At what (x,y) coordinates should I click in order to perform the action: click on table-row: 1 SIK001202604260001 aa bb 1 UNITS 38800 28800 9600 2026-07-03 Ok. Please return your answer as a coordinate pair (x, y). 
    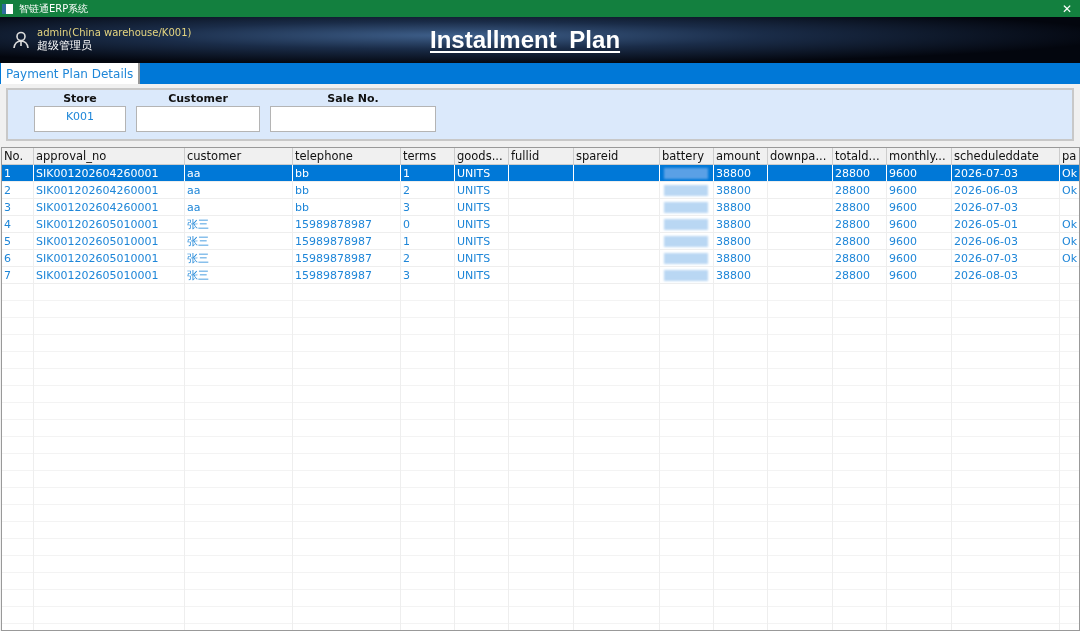
    Looking at the image, I should click on (540, 173).